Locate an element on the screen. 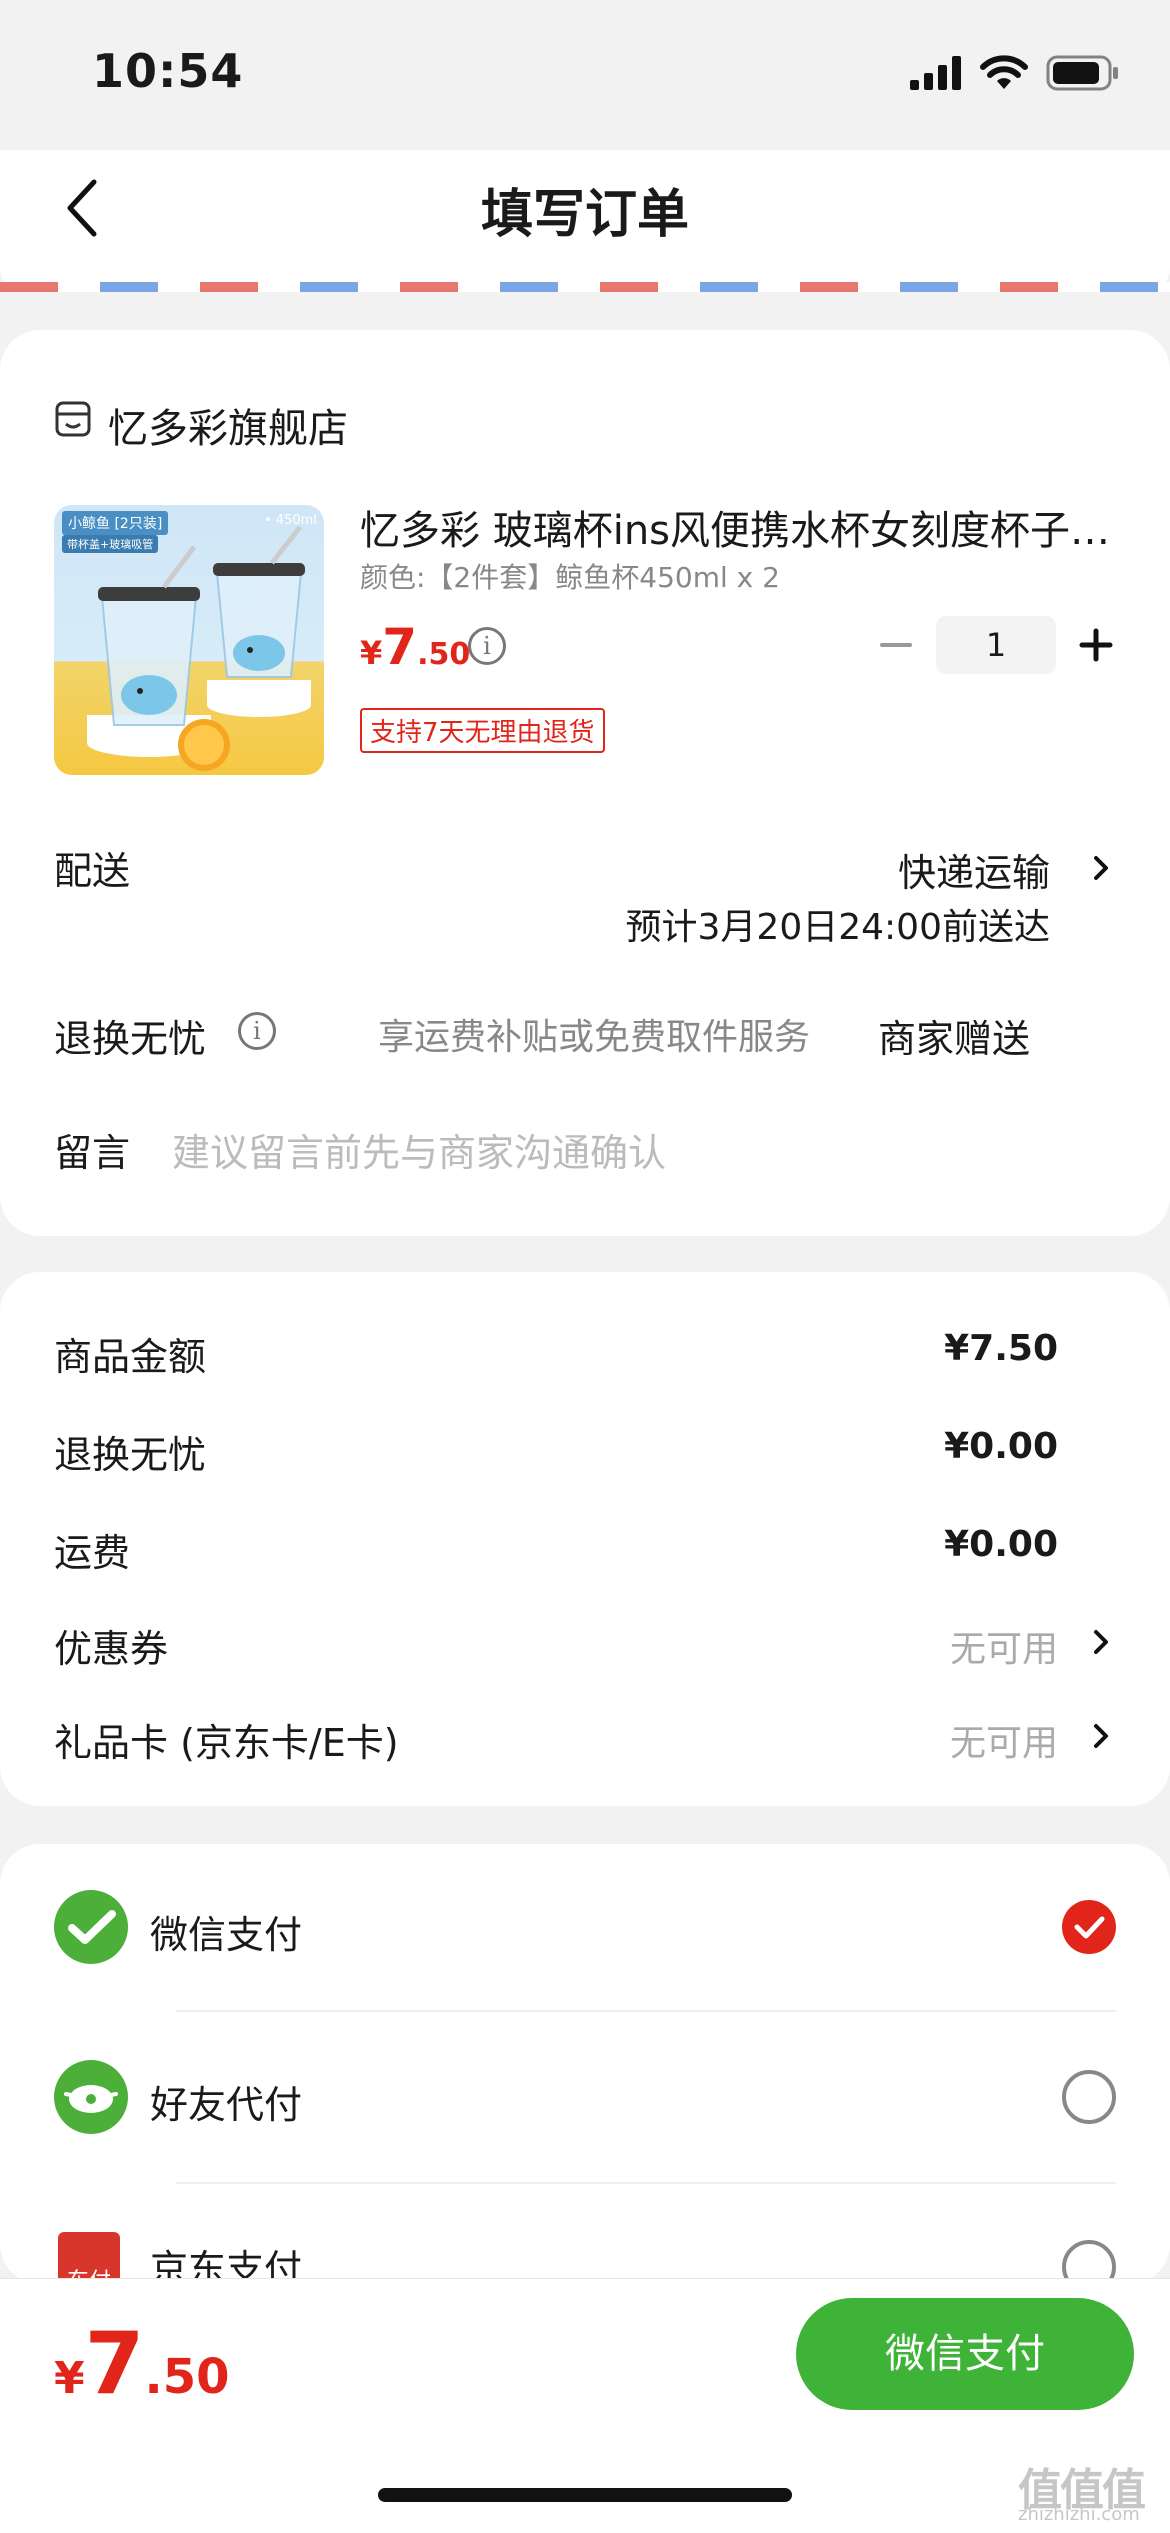 The image size is (1170, 2533). home-indicator is located at coordinates (585, 2495).